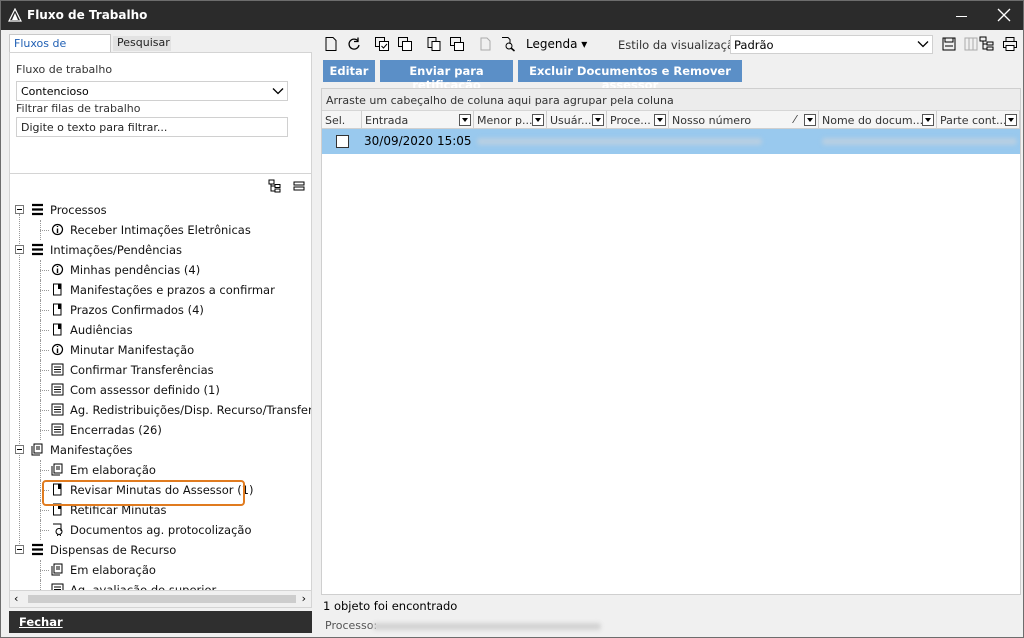  I want to click on close-button, so click(1004, 15).